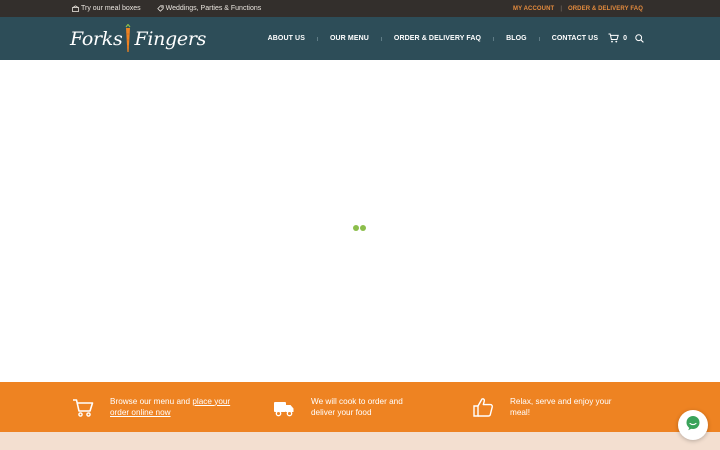 This screenshot has height=450, width=720. What do you see at coordinates (483, 407) in the screenshot?
I see `thumbs-up-icon` at bounding box center [483, 407].